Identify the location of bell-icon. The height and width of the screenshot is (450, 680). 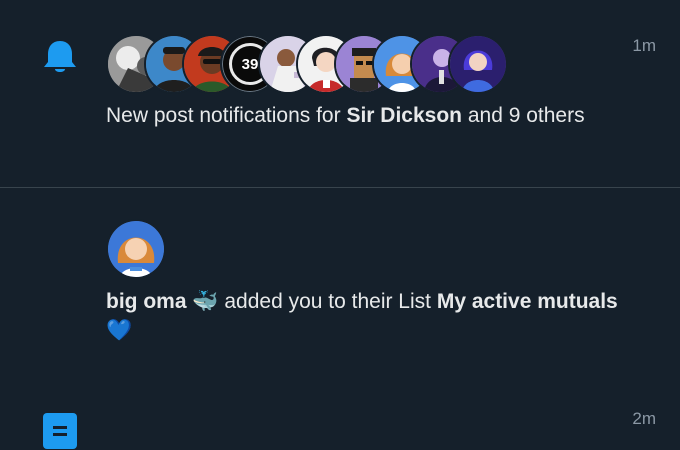
(60, 56).